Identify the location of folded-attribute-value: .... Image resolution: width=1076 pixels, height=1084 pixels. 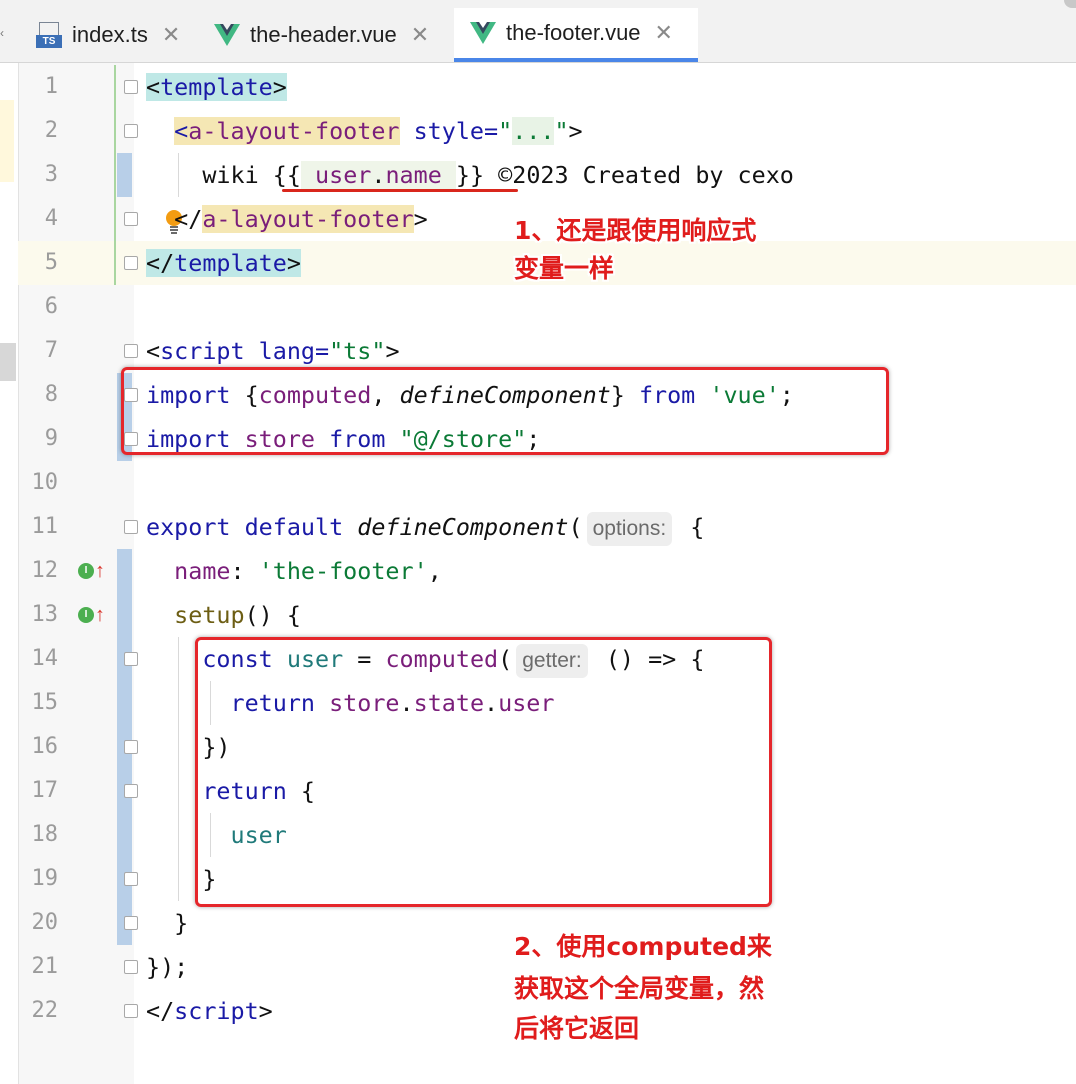
(533, 131).